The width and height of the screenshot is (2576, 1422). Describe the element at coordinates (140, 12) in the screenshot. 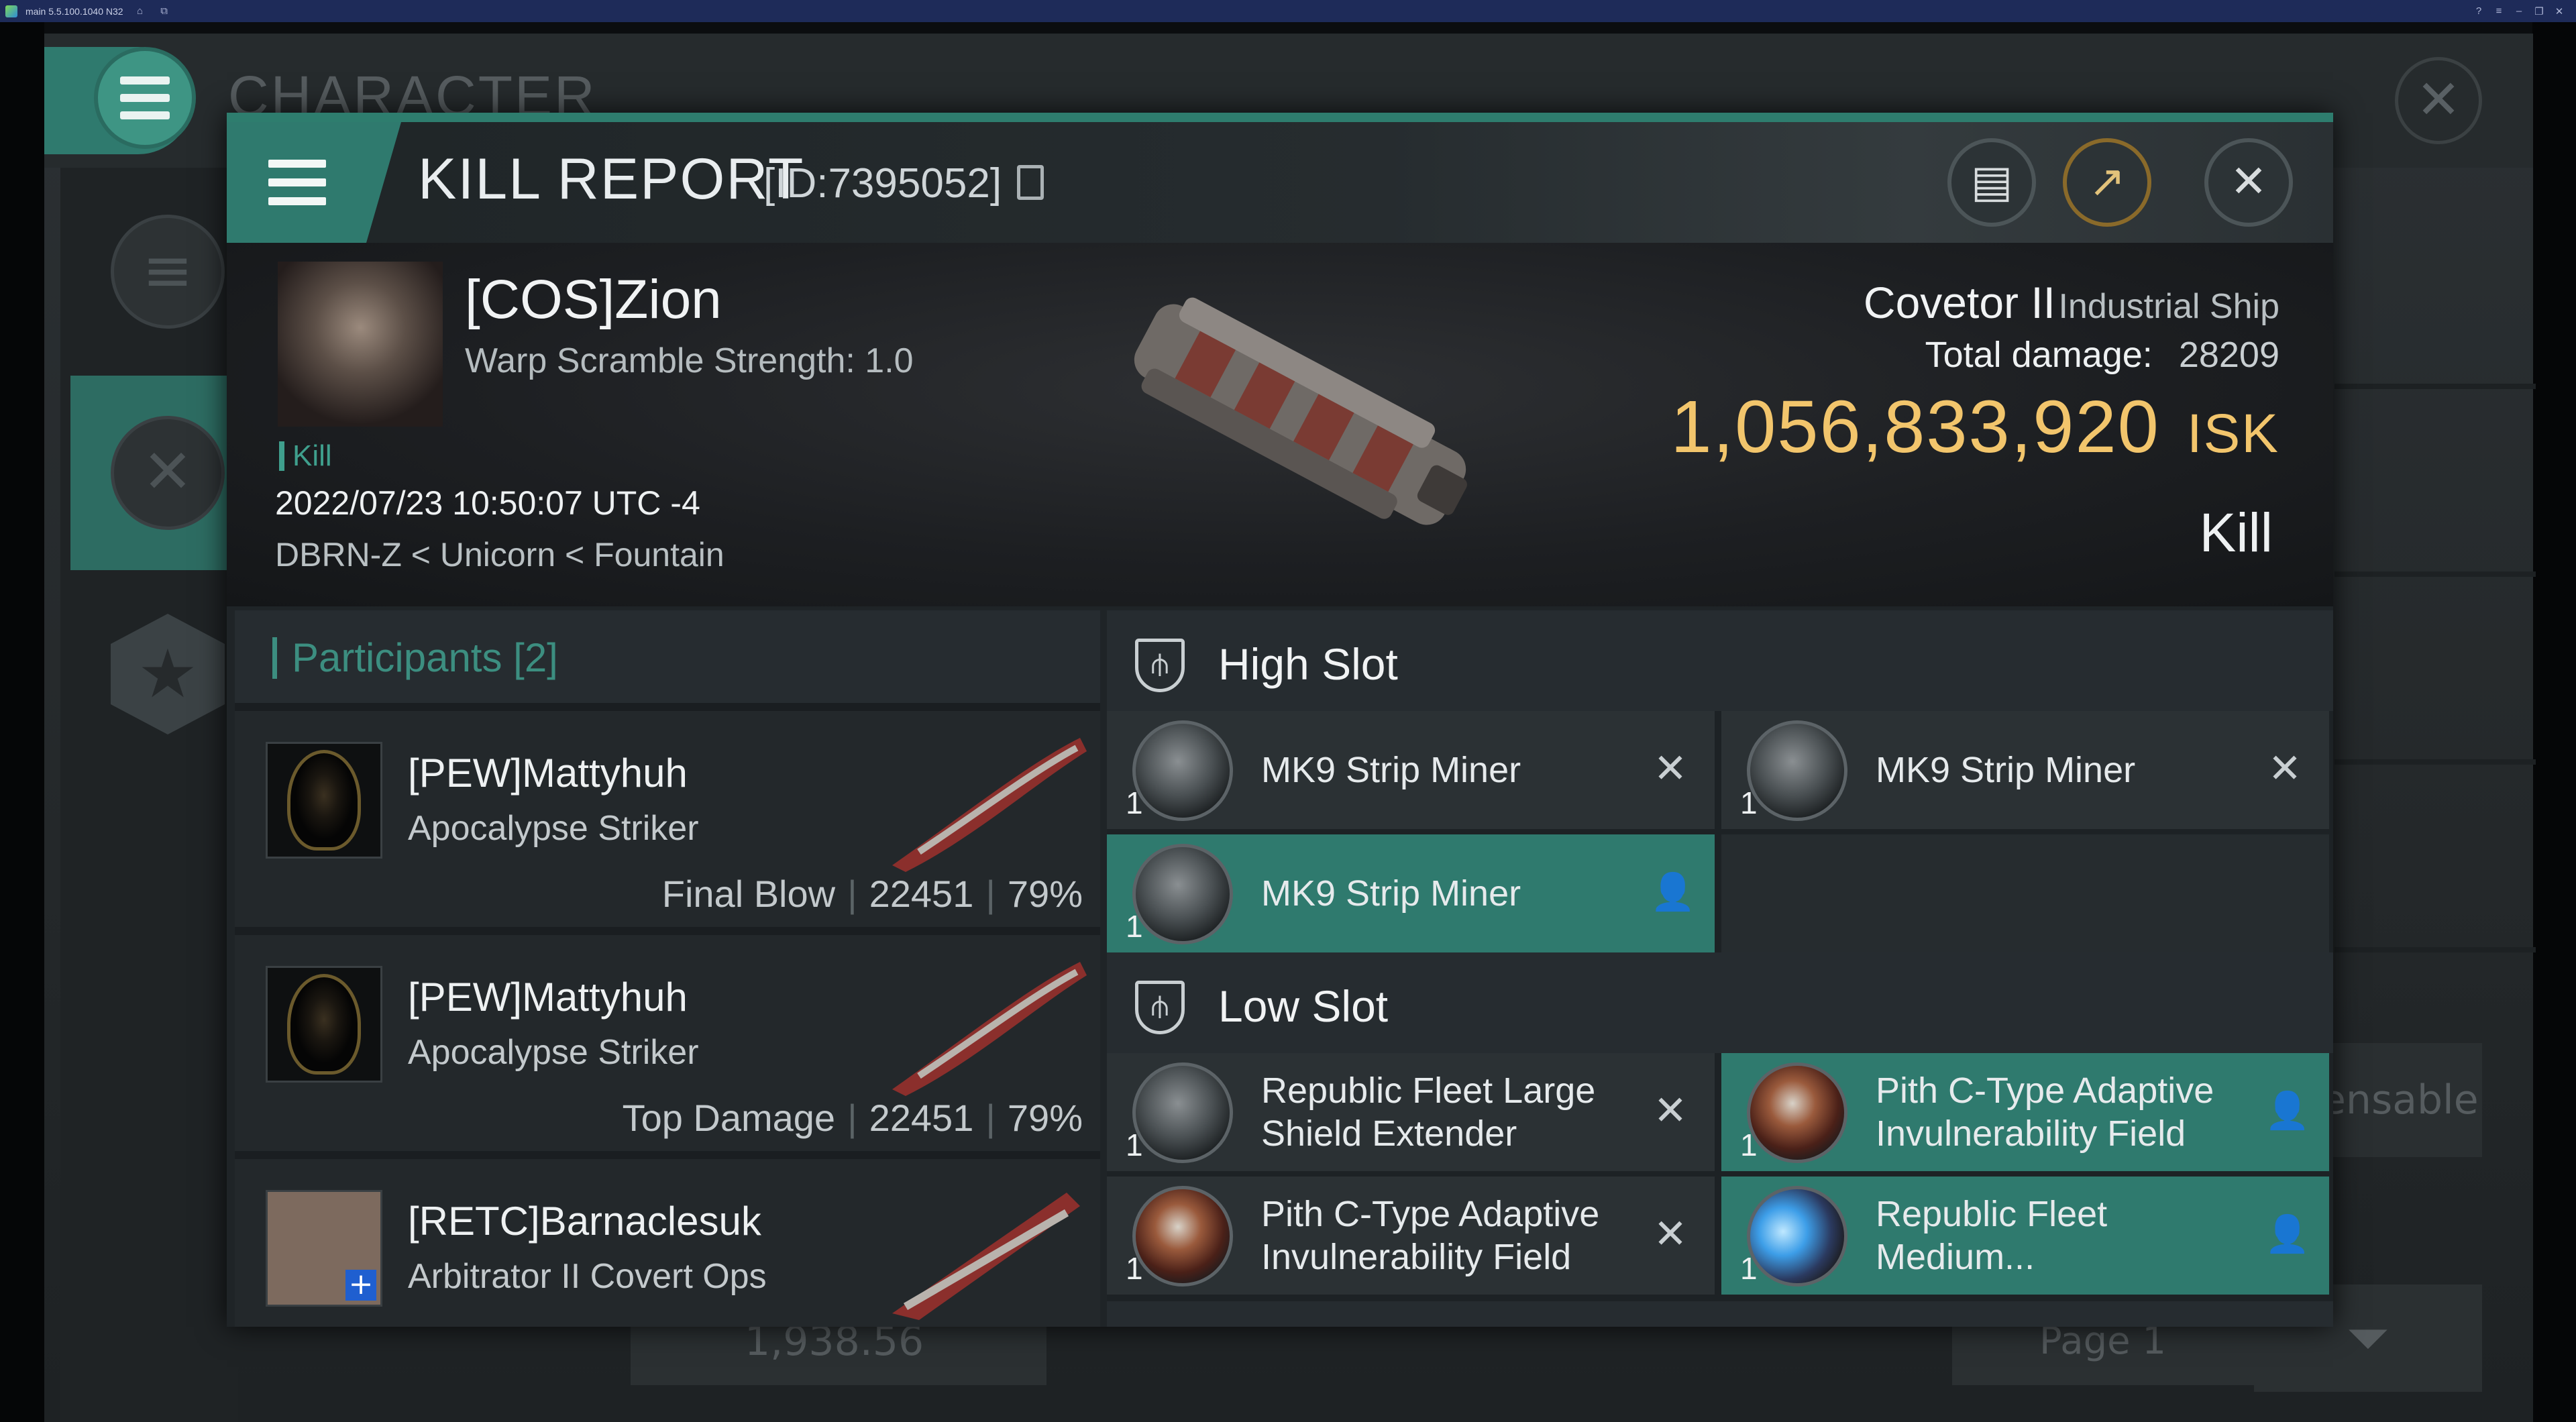

I see `home-icon: ⌂` at that location.